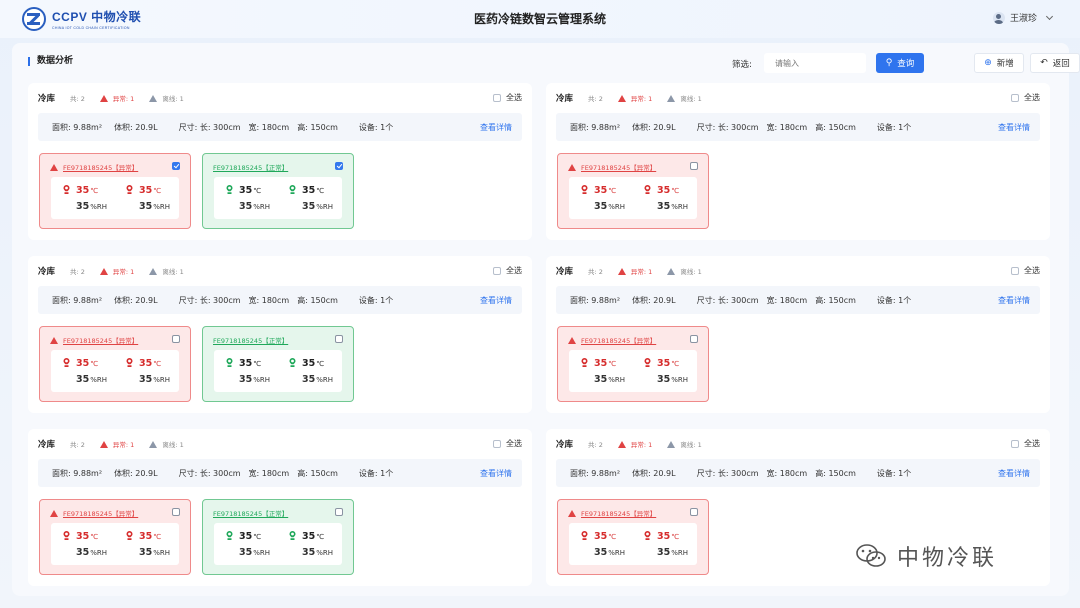  I want to click on area-value: 面积: 9.88m², so click(595, 127).